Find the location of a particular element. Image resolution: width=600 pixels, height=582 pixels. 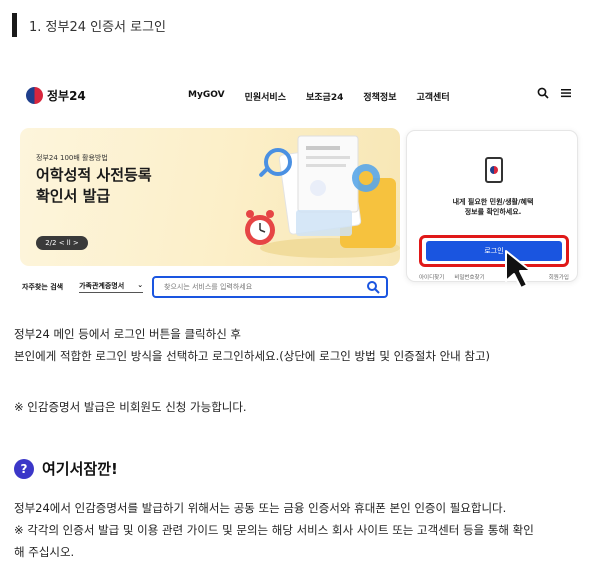

main-menu: MyGOV 민원서비스 보조금24 정책정보 고객센터 is located at coordinates (319, 96).